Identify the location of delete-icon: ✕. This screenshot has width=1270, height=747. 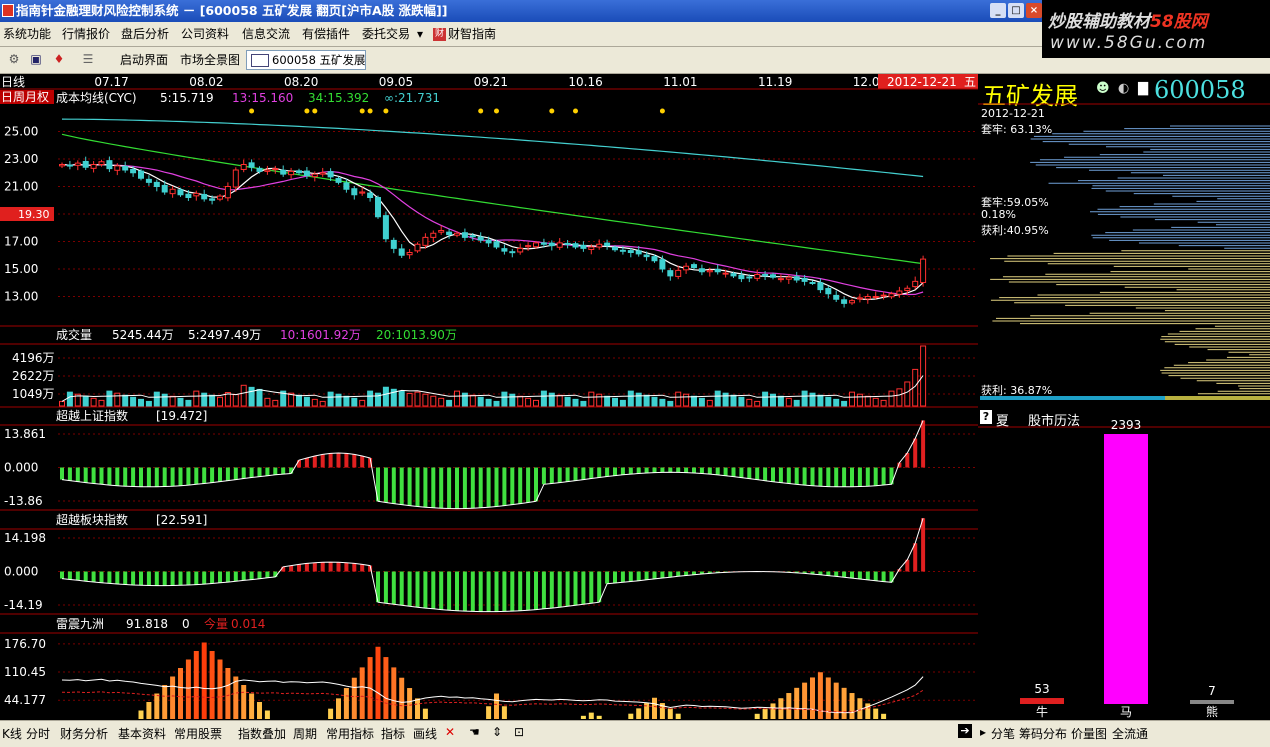
(450, 732).